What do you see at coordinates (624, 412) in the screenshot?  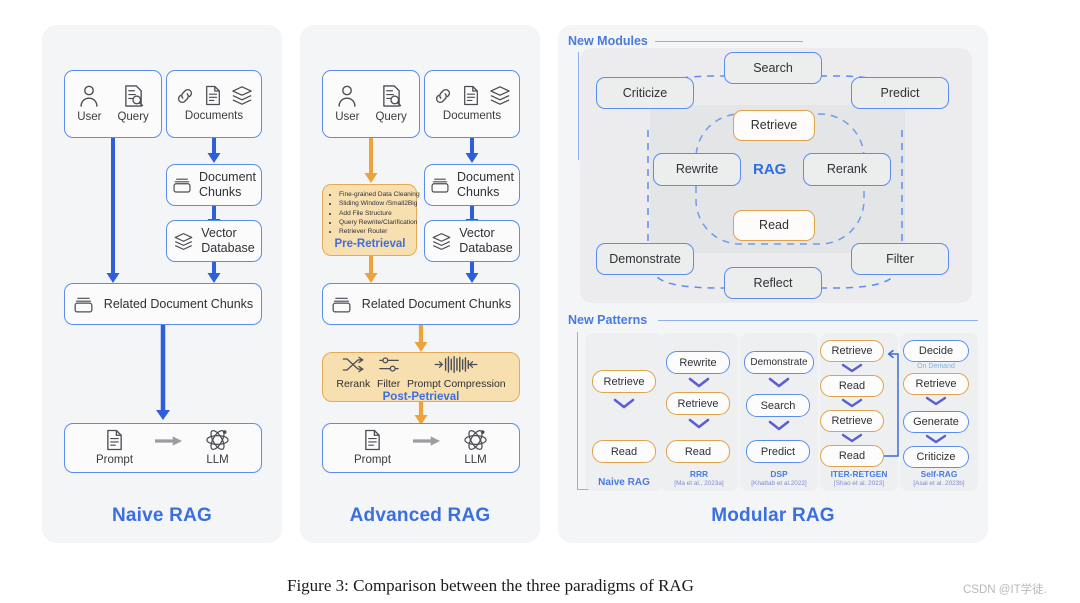 I see `pattern-col-naive-rag` at bounding box center [624, 412].